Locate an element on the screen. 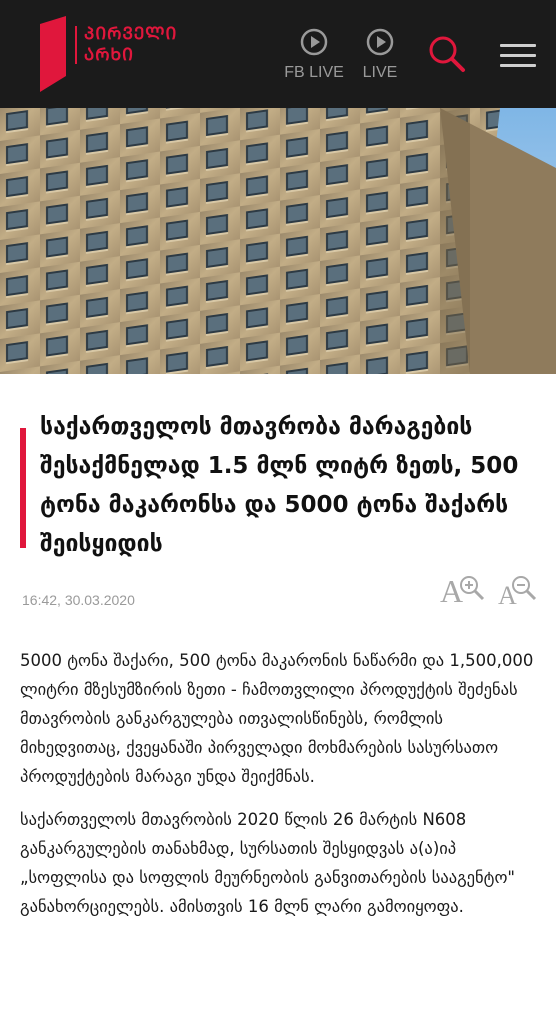  search-icon is located at coordinates (447, 54).